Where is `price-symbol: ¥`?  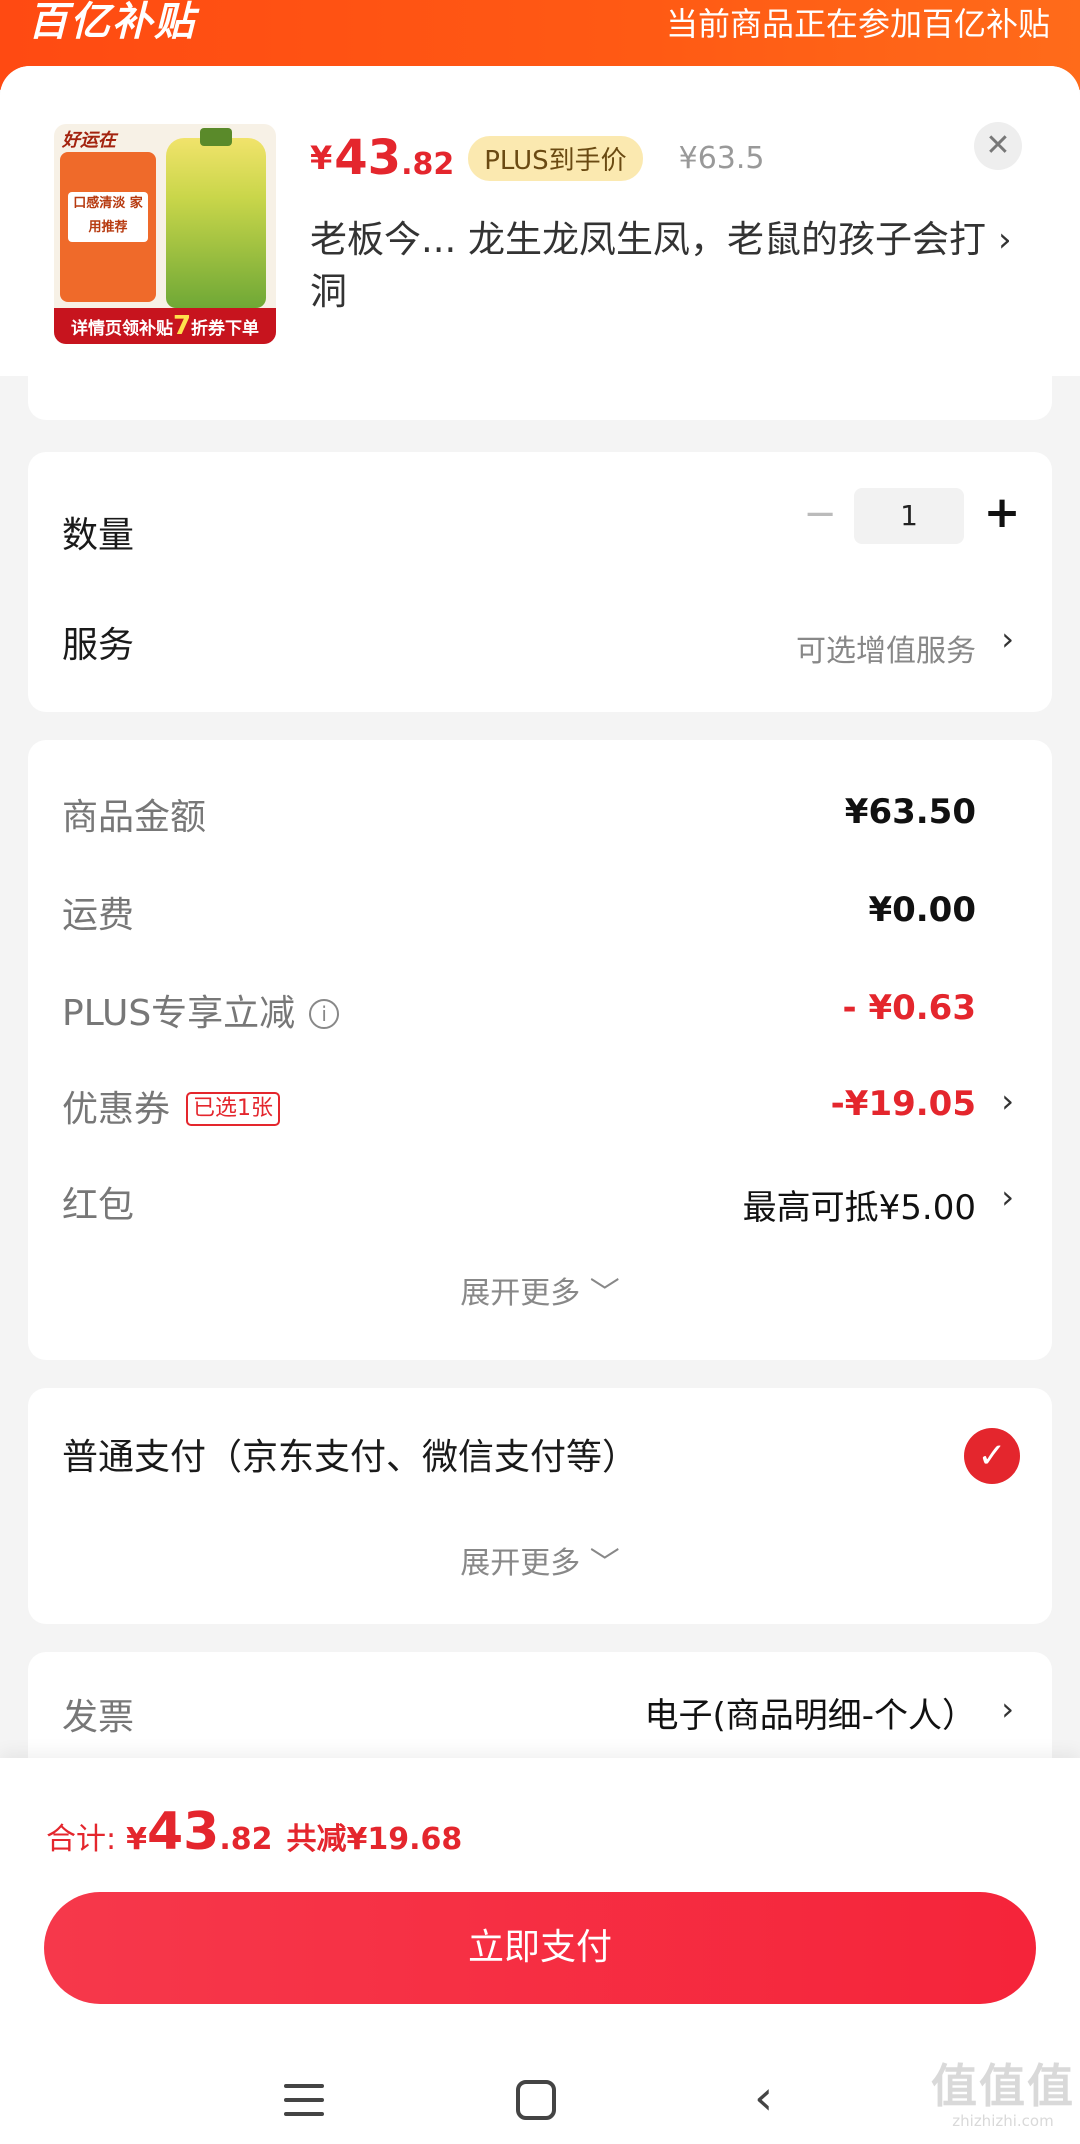
price-symbol: ¥ is located at coordinates (321, 158).